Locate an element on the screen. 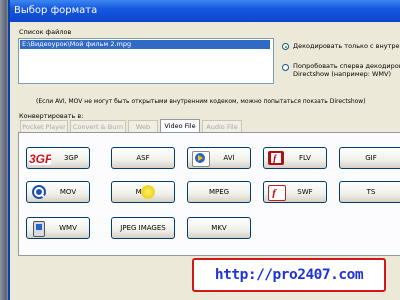  tab-pocket-player: Pocket Player is located at coordinates (44, 126).